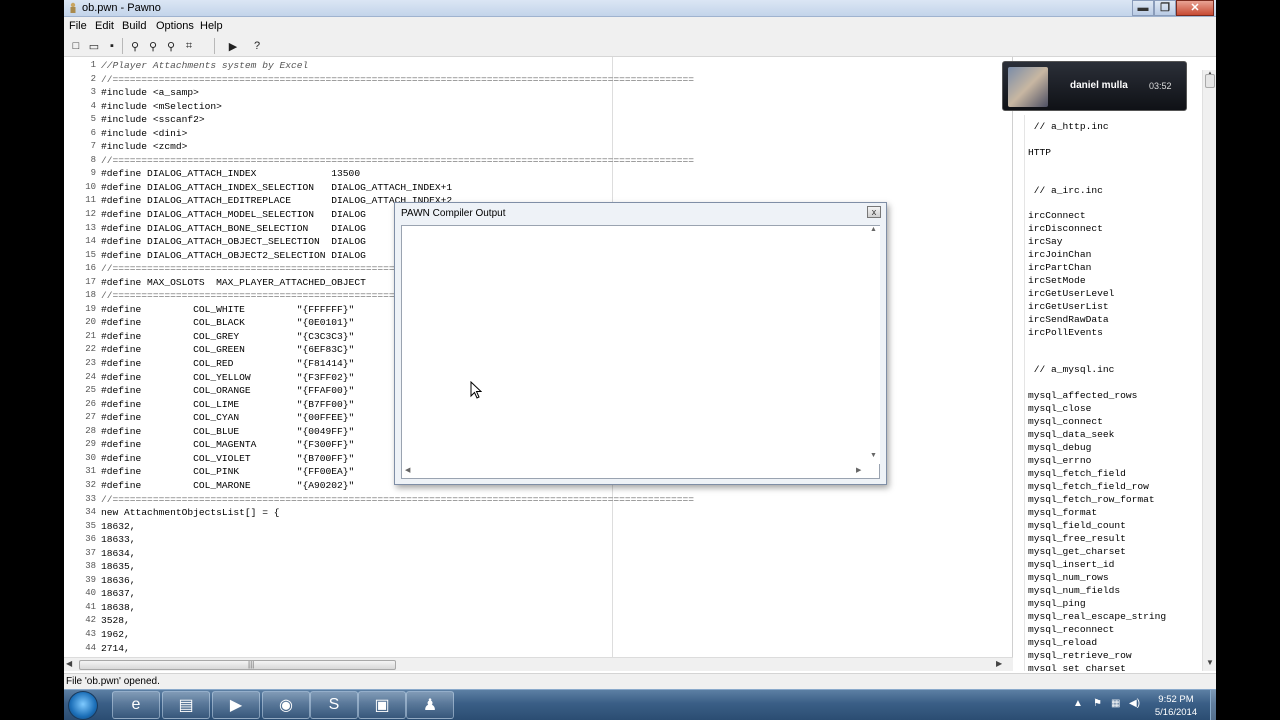  I want to click on skype-icon: S, so click(334, 705).